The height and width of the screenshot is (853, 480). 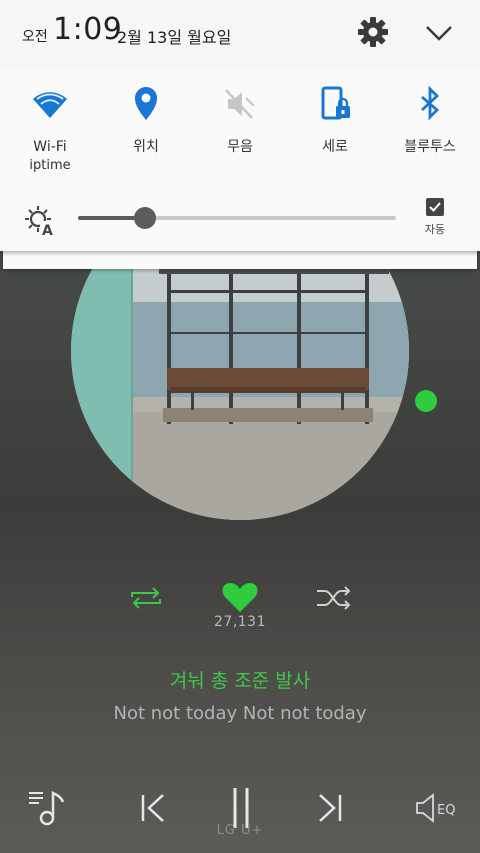 What do you see at coordinates (35, 37) in the screenshot?
I see `ampm-label: 오전` at bounding box center [35, 37].